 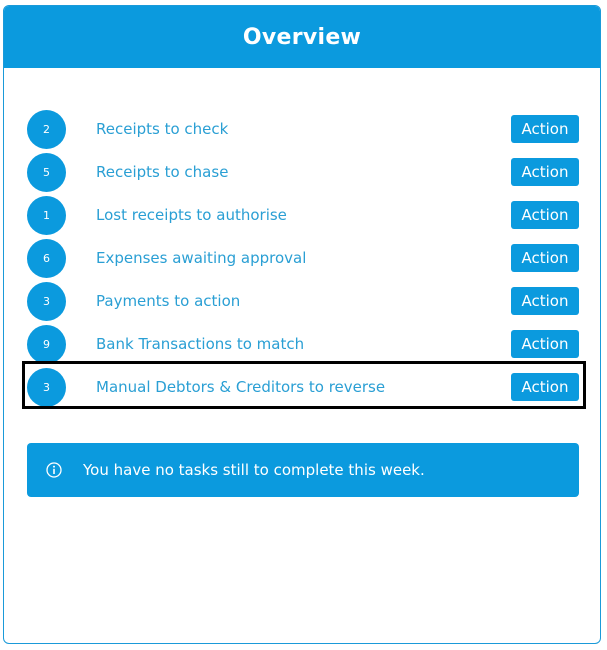 I want to click on count-badge: 6, so click(x=46, y=258).